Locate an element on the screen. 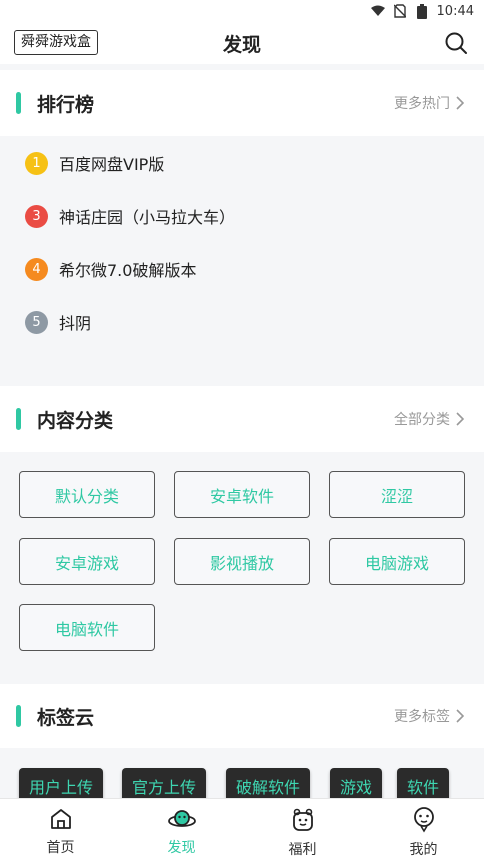 Image resolution: width=484 pixels, height=860 pixels. rank-item-label: 抖阴 is located at coordinates (75, 323).